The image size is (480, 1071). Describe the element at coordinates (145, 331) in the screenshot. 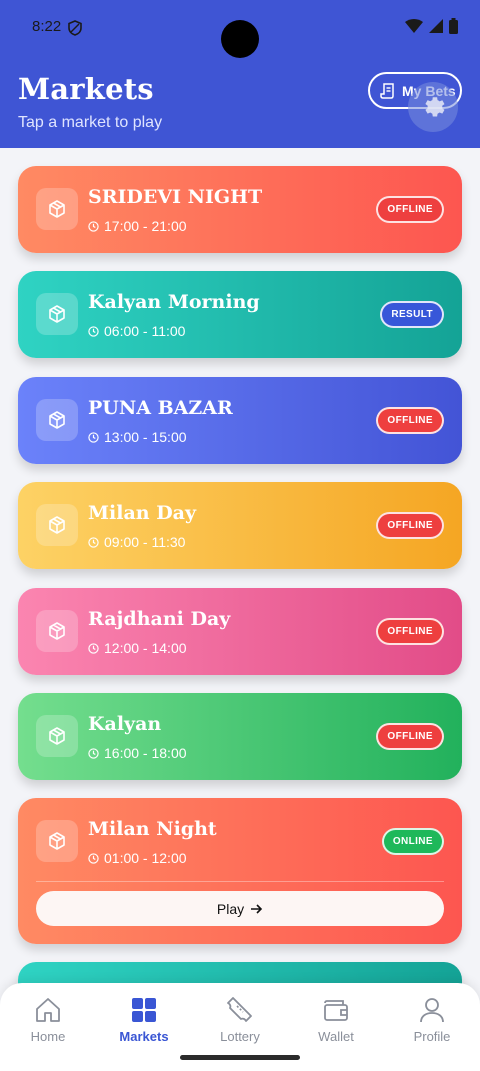

I see `market-time-text: 06:00 - 11:00` at that location.